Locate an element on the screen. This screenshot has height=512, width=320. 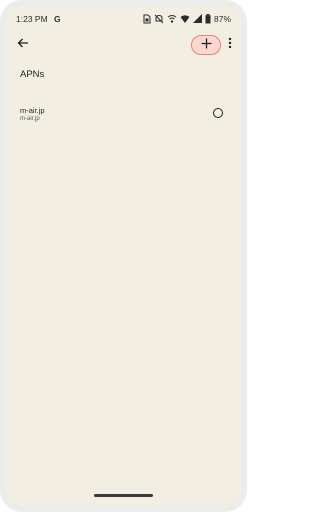
signal-icon is located at coordinates (197, 18).